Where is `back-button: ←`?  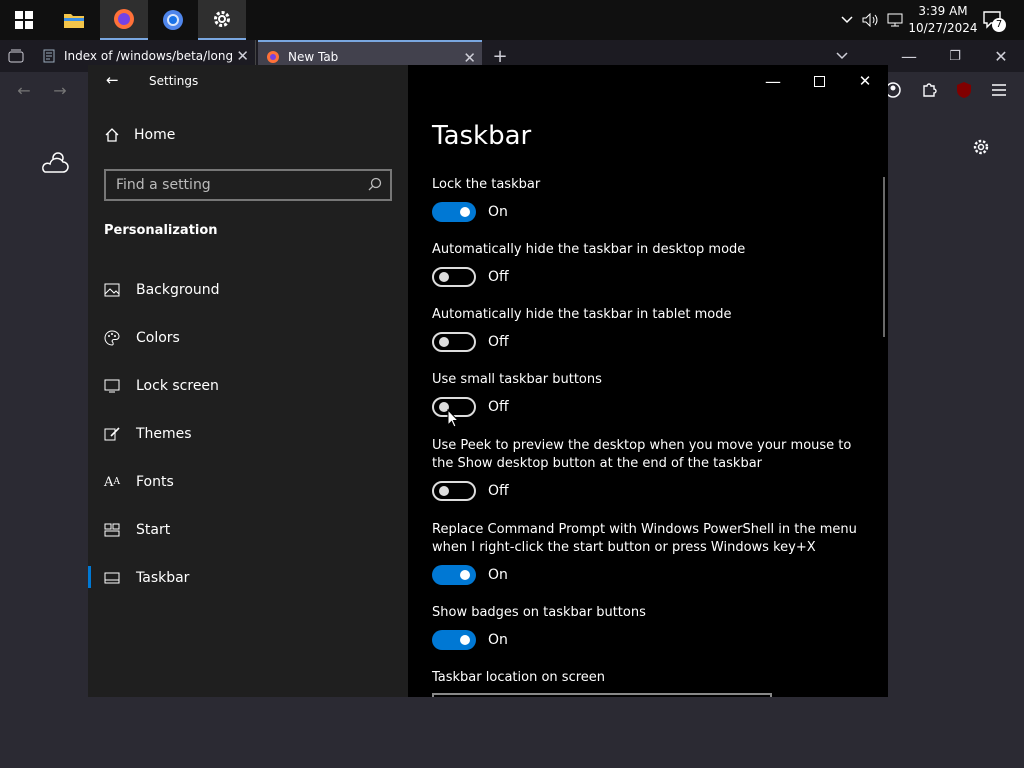 back-button: ← is located at coordinates (24, 90).